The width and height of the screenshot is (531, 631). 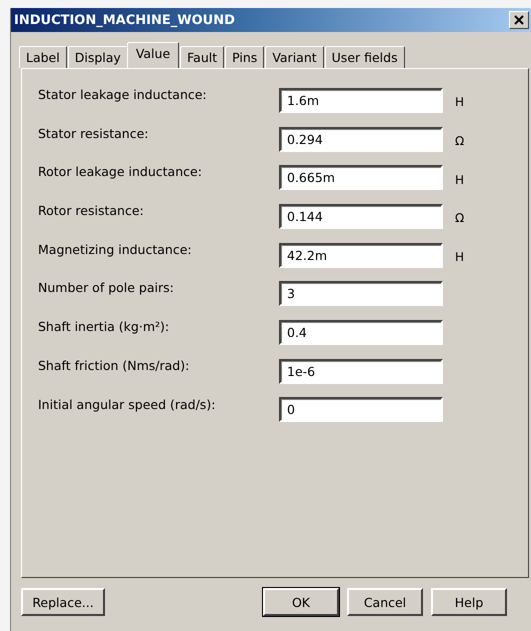 I want to click on input-field: 1e-6, so click(x=361, y=371).